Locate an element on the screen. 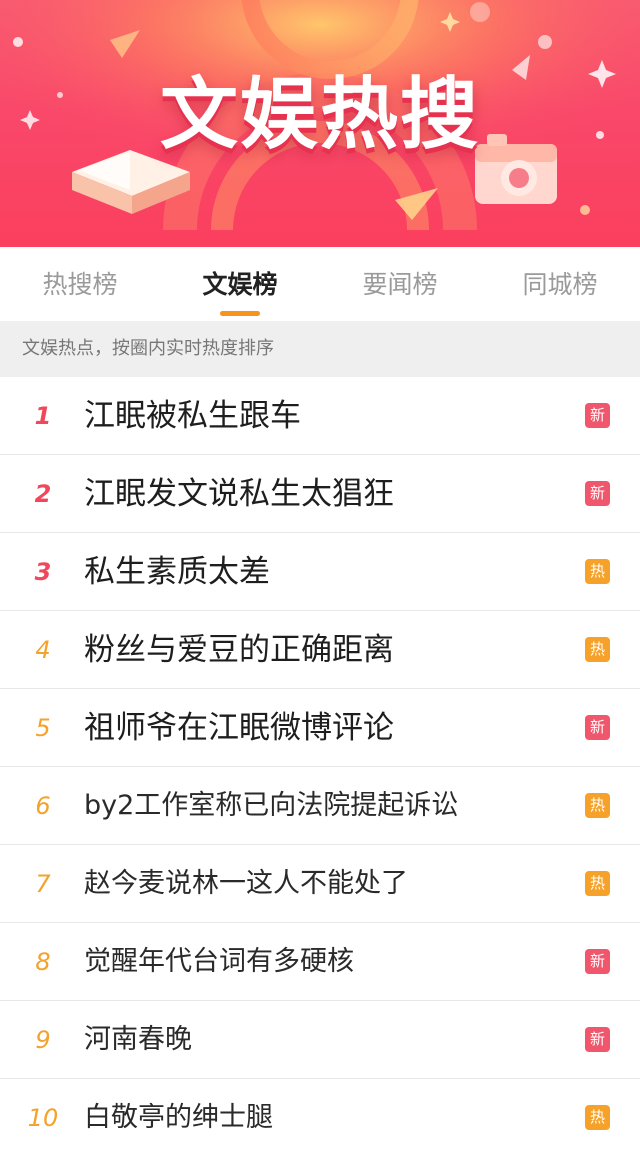 This screenshot has width=640, height=1156. tab-entertainment: 文娱榜 is located at coordinates (240, 284).